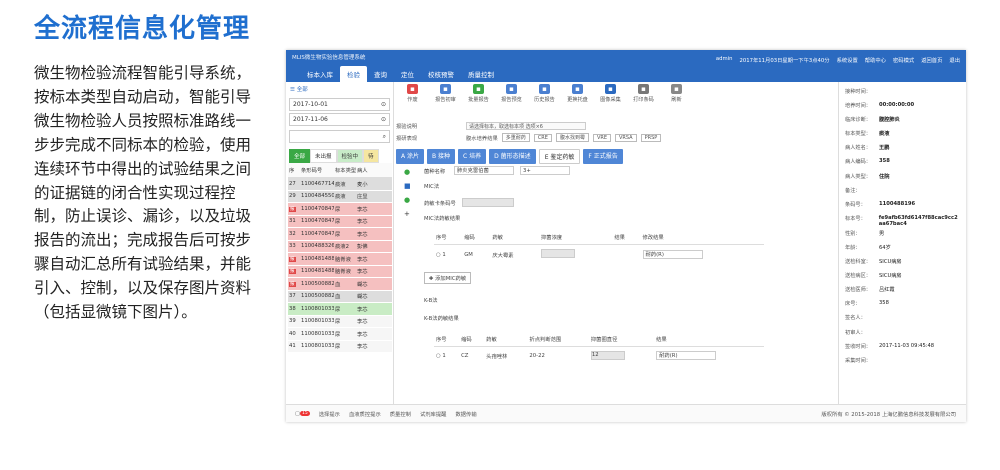 This screenshot has height=470, width=1000. I want to click on table-row: 41 1100801033 尿李芯, so click(340, 346).